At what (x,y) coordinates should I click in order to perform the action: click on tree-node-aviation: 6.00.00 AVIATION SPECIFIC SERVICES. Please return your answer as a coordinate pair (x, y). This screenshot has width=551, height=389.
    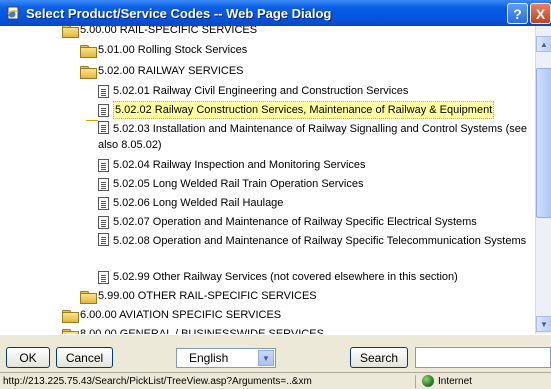
    Looking at the image, I should click on (171, 315).